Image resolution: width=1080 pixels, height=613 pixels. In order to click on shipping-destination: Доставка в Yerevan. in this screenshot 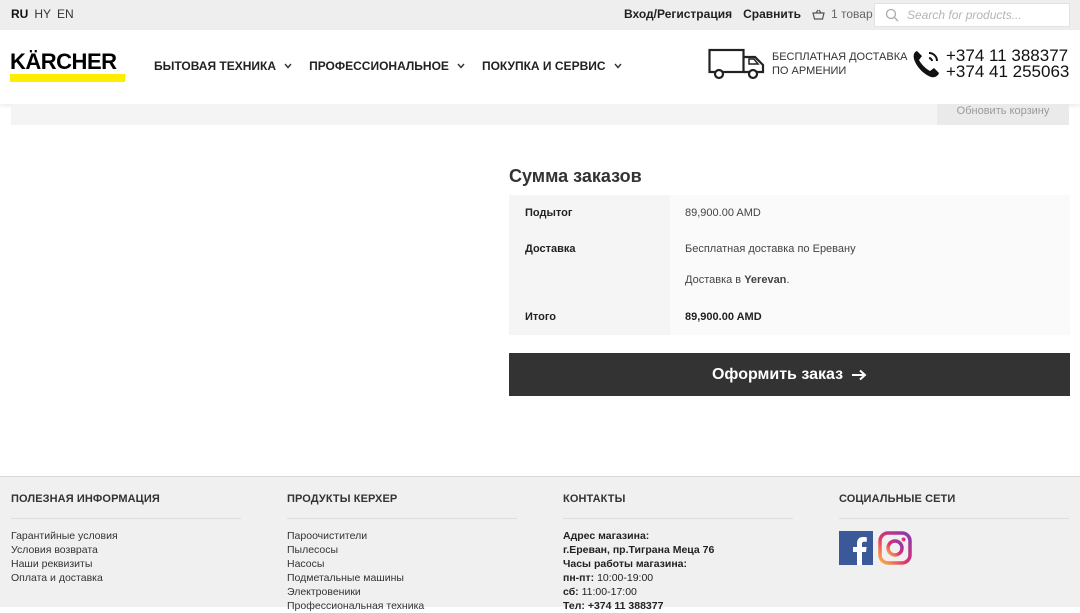, I will do `click(737, 280)`.